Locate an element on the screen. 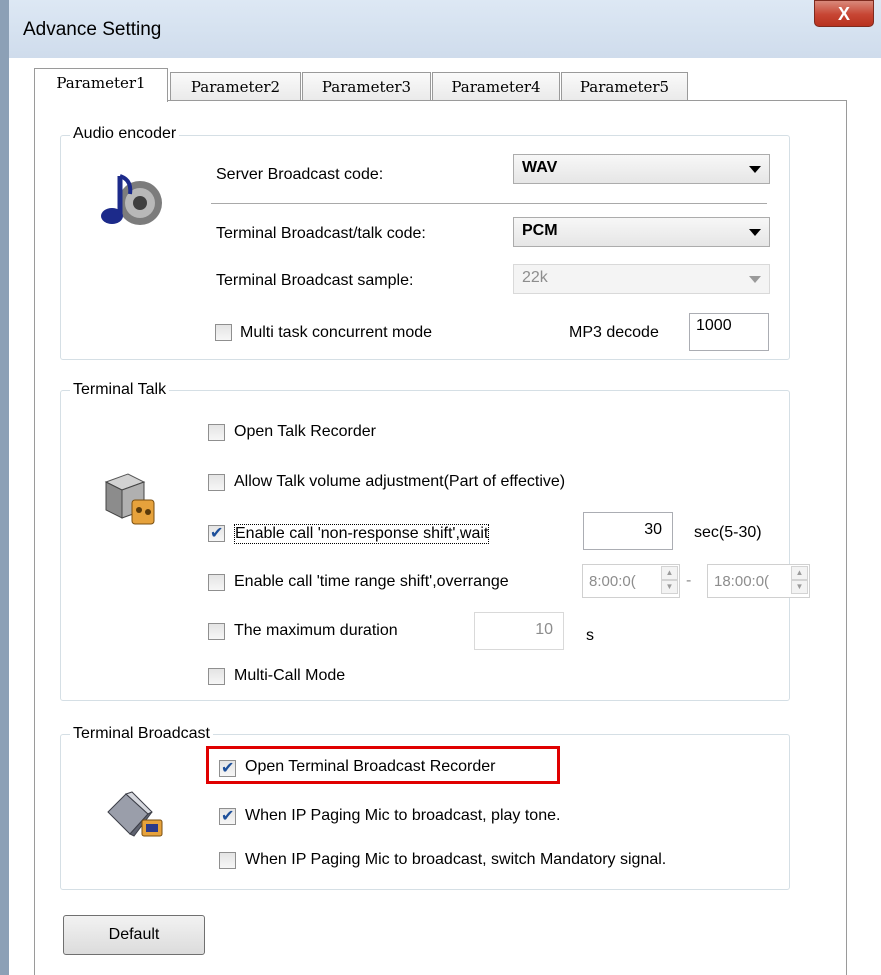 The width and height of the screenshot is (881, 975). terminal-sample-label: Terminal Broadcast sample: is located at coordinates (315, 280).